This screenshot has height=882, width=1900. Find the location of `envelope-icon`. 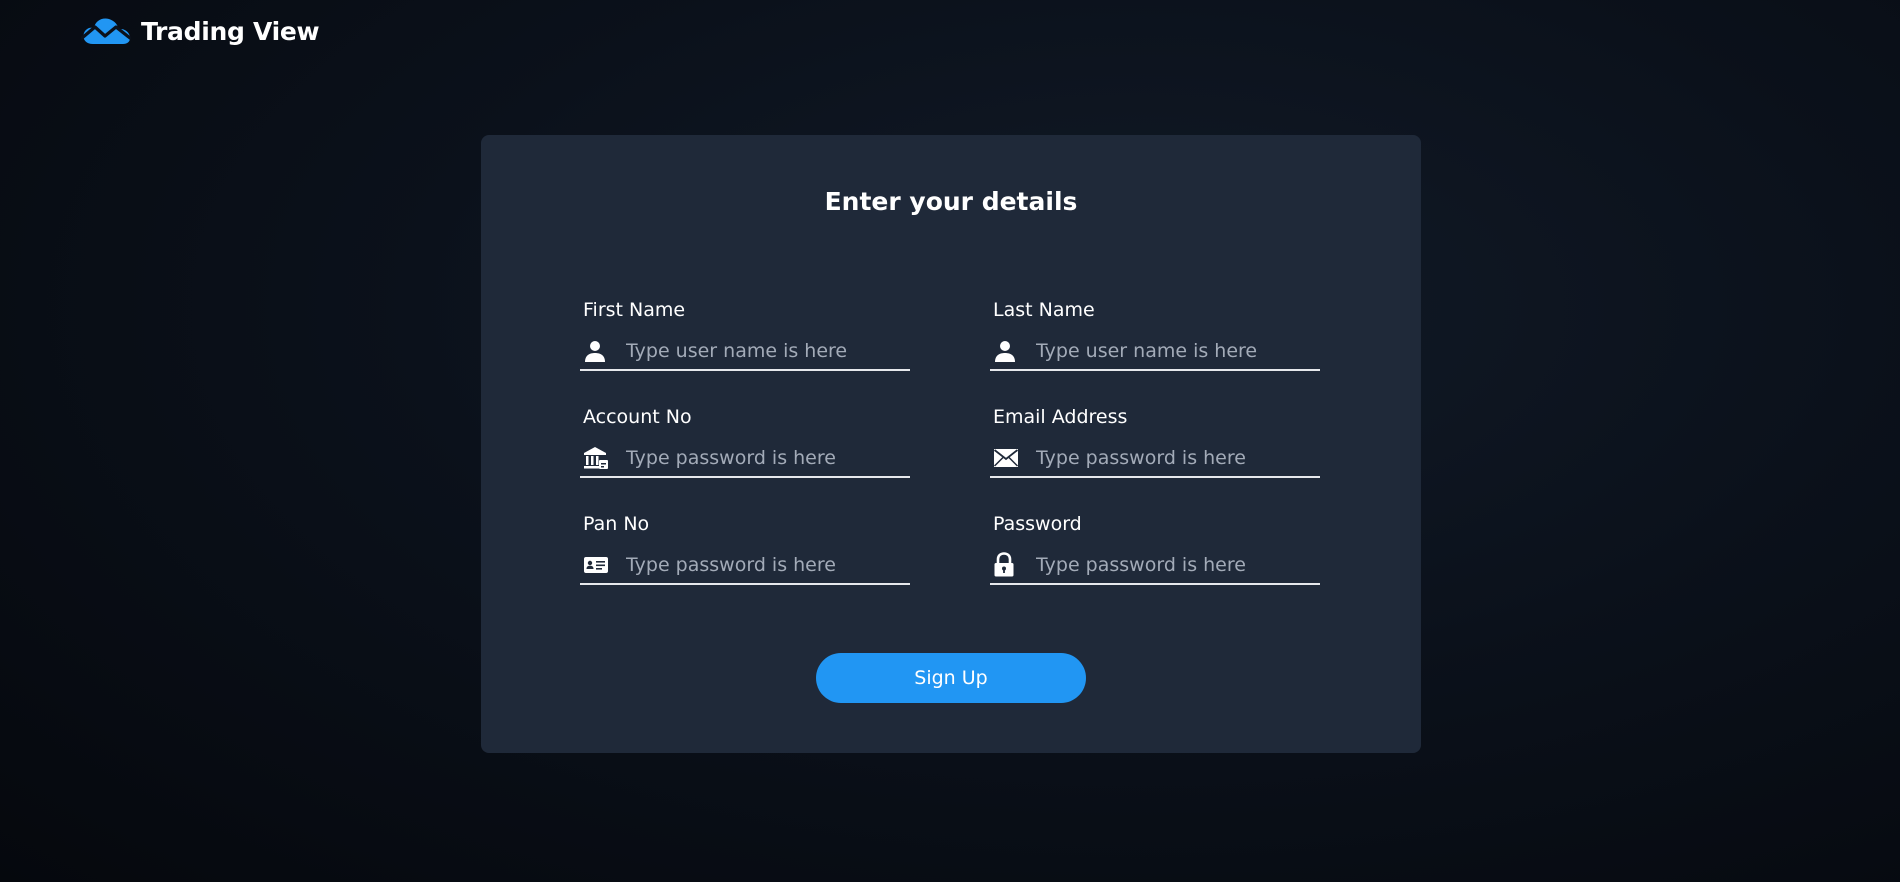

envelope-icon is located at coordinates (1007, 458).